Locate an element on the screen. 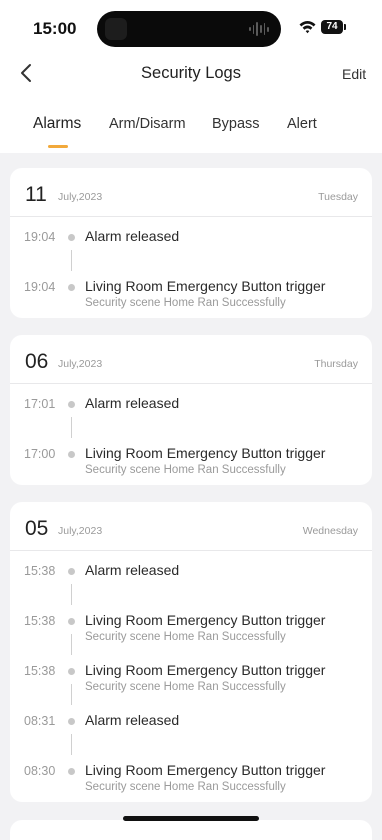 The image size is (382, 840). weekday: Wednesday is located at coordinates (330, 531).